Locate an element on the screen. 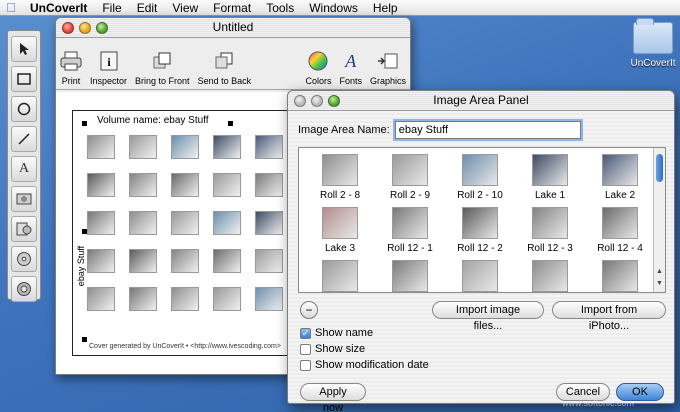 Image resolution: width=680 pixels, height=412 pixels. colors-button: Colors is located at coordinates (318, 68).